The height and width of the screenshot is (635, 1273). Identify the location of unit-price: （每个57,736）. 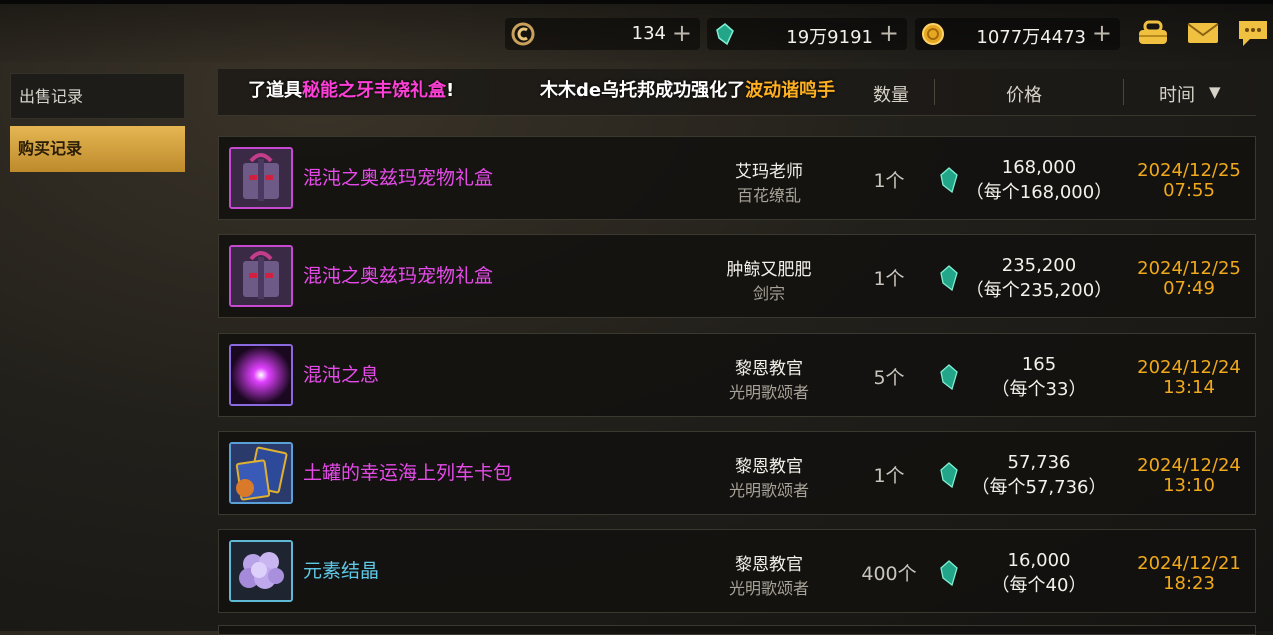
(1039, 487).